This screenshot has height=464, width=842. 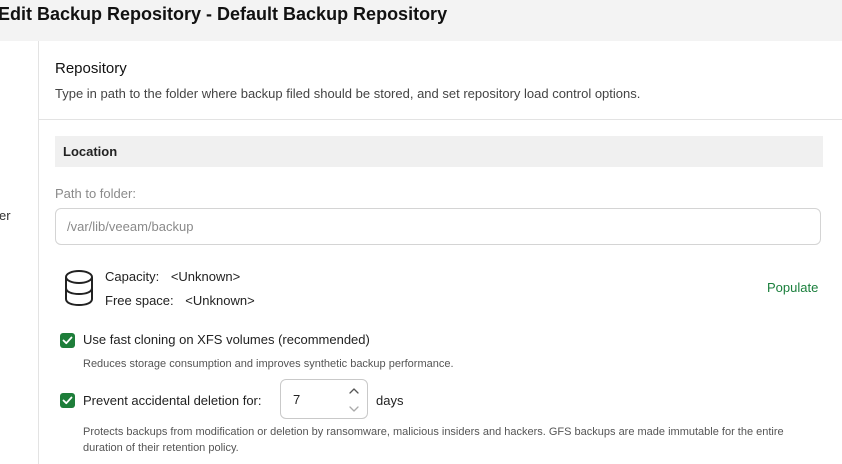 What do you see at coordinates (19, 252) in the screenshot?
I see `wizard-steps-pane: er` at bounding box center [19, 252].